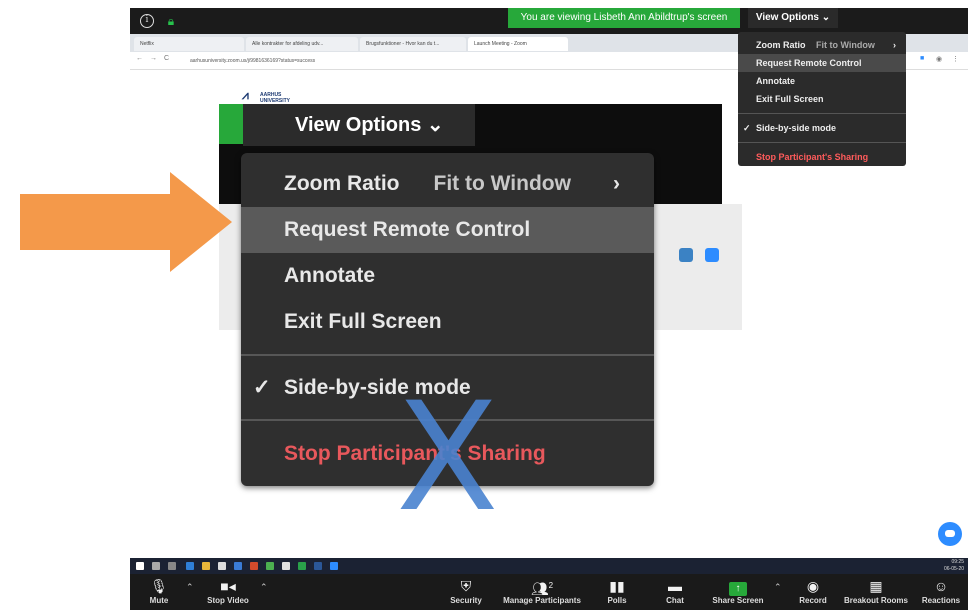  Describe the element at coordinates (264, 587) in the screenshot. I see `video-options-caret-icon: ⌃` at that location.